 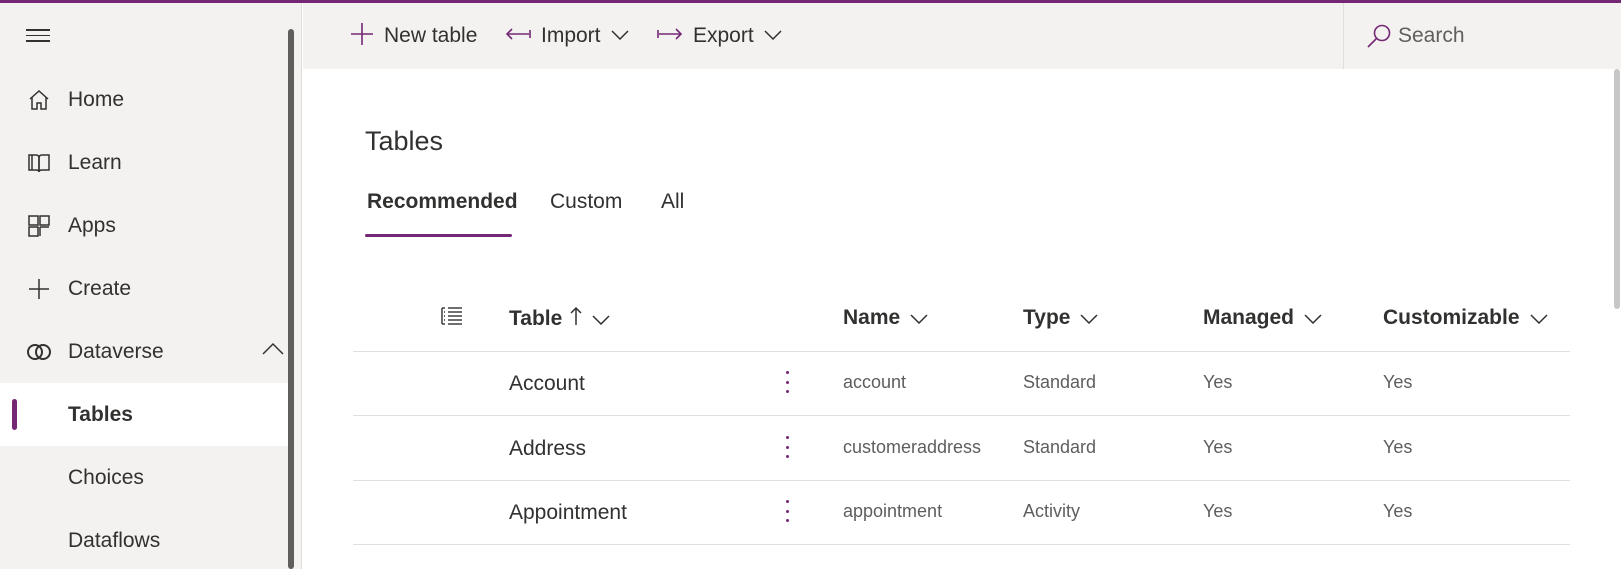 I want to click on column-options-icon, so click(x=452, y=316).